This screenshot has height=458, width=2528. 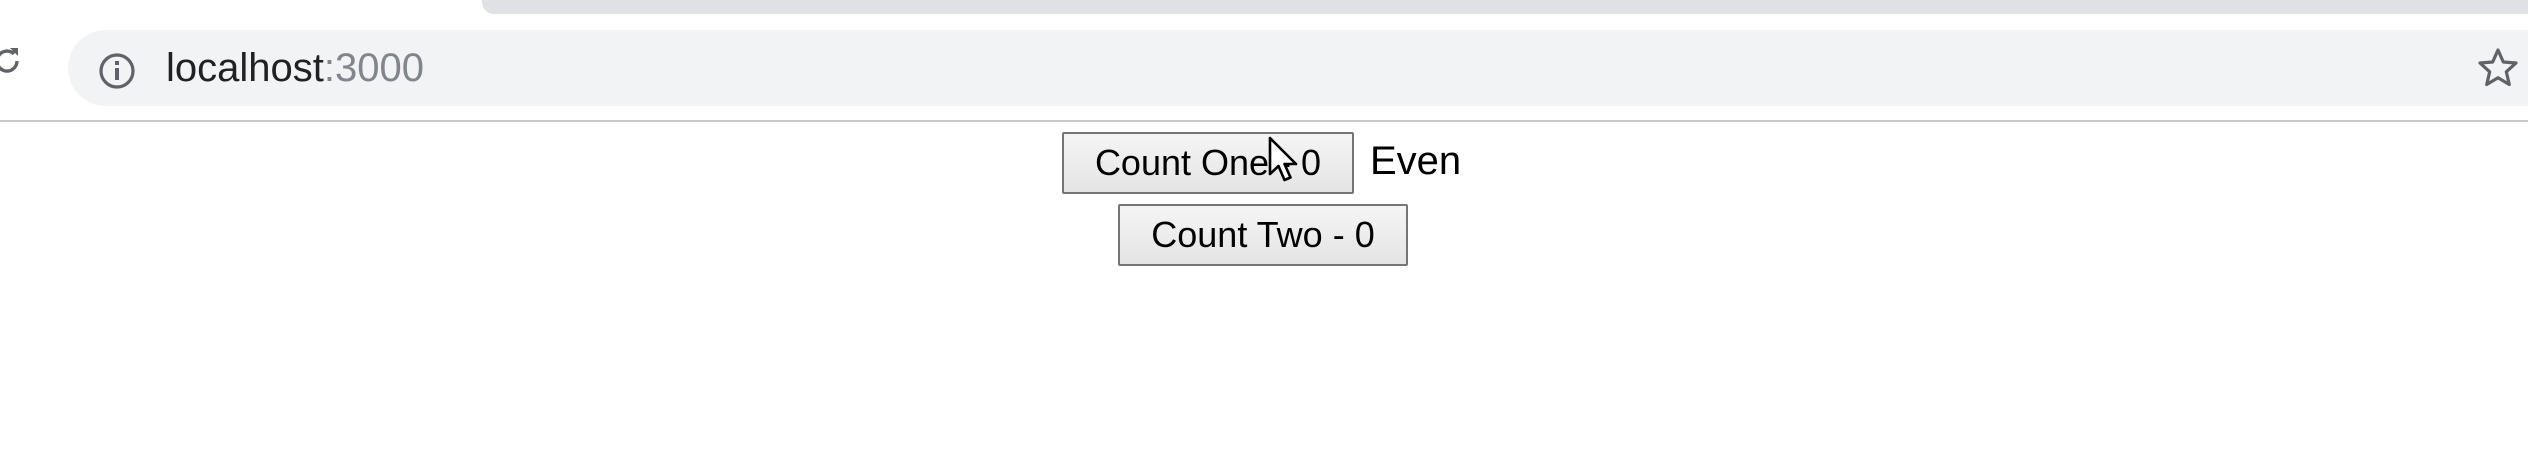 I want to click on parity-label: Even, so click(x=1416, y=161).